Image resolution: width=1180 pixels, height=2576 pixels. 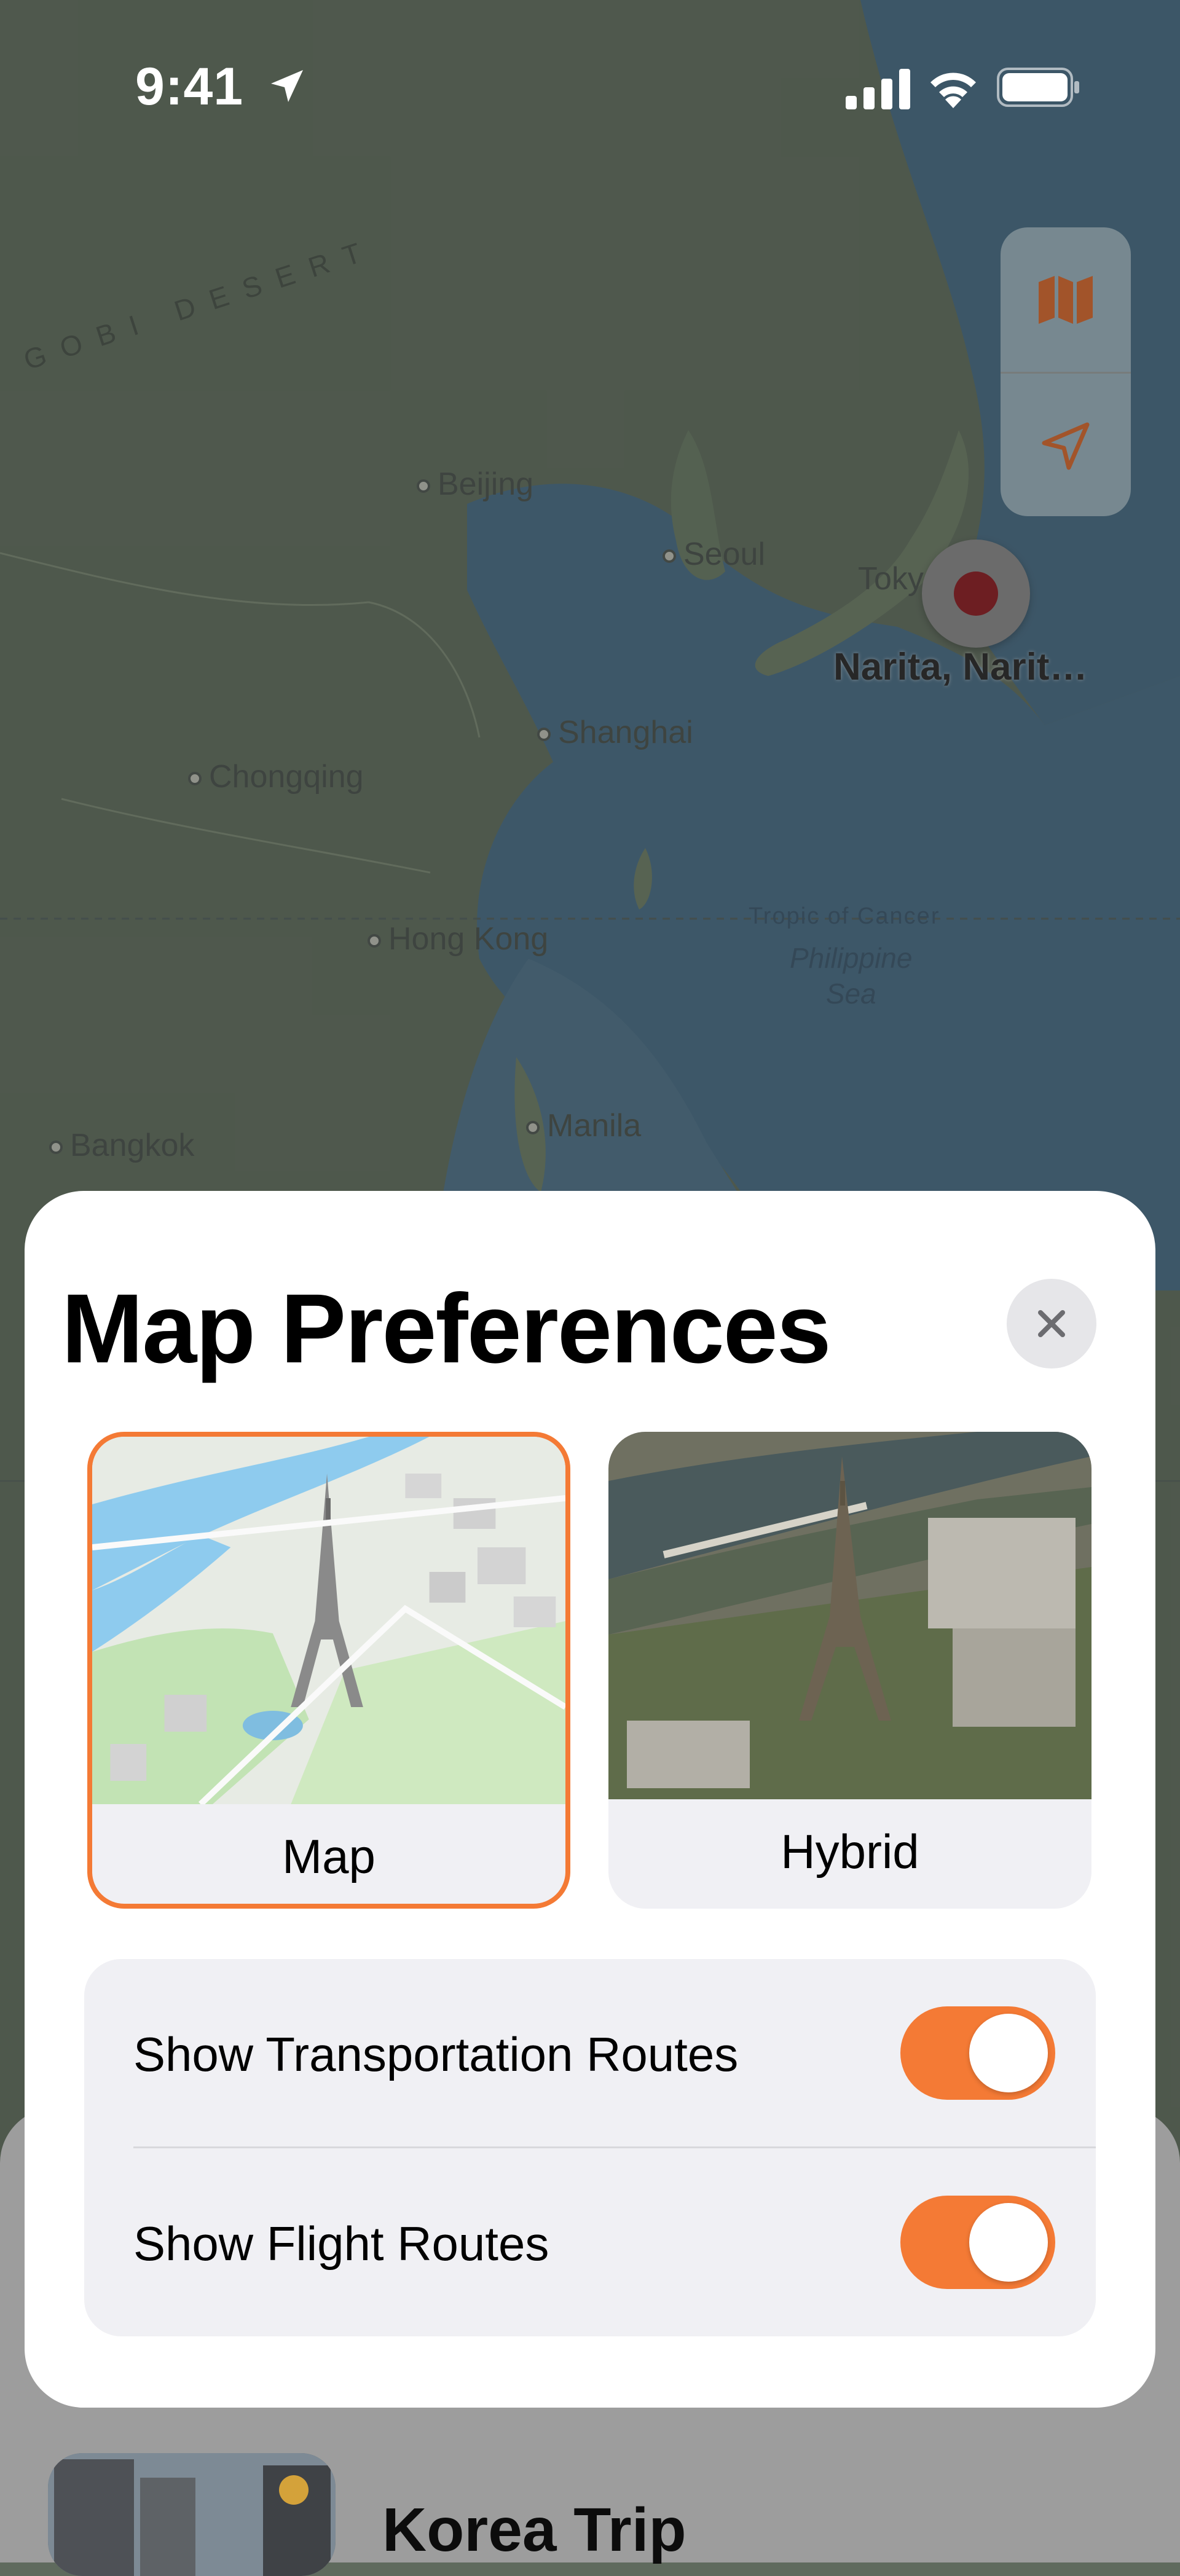 What do you see at coordinates (953, 90) in the screenshot?
I see `wifi-icon` at bounding box center [953, 90].